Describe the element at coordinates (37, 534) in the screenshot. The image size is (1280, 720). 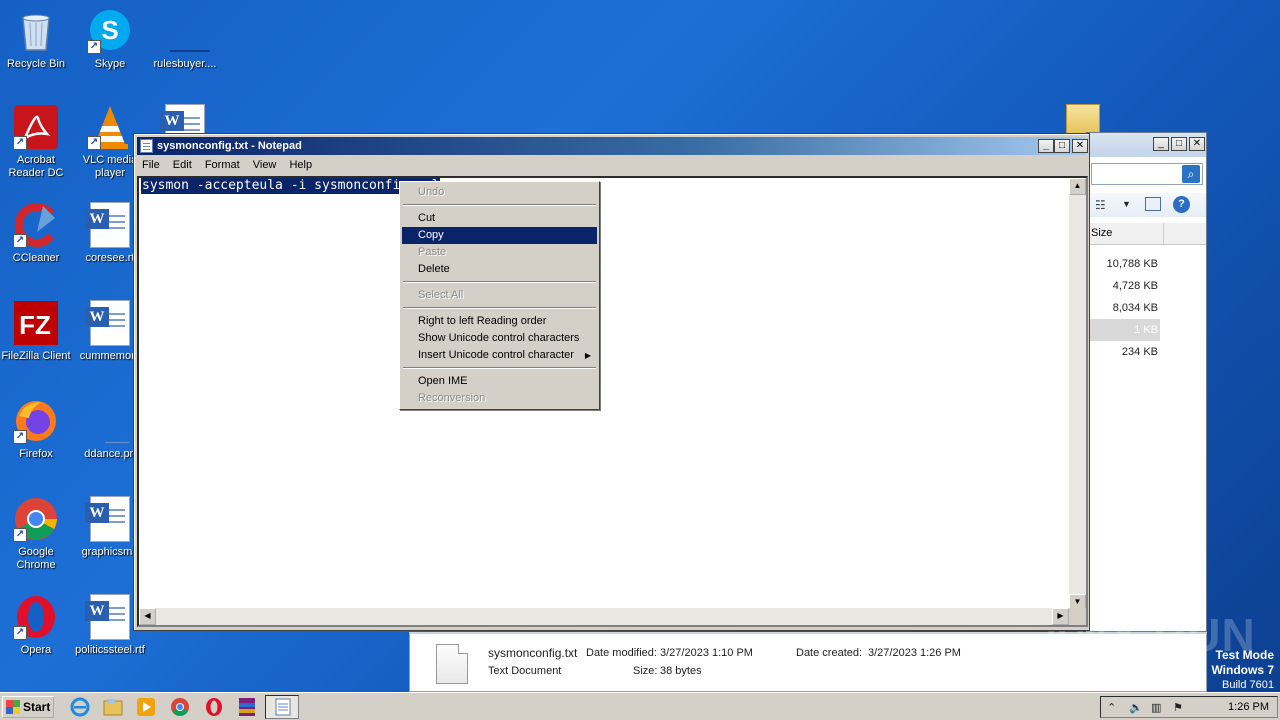
I see `desktop-icon-chrome: ↗ Google Chrome` at that location.